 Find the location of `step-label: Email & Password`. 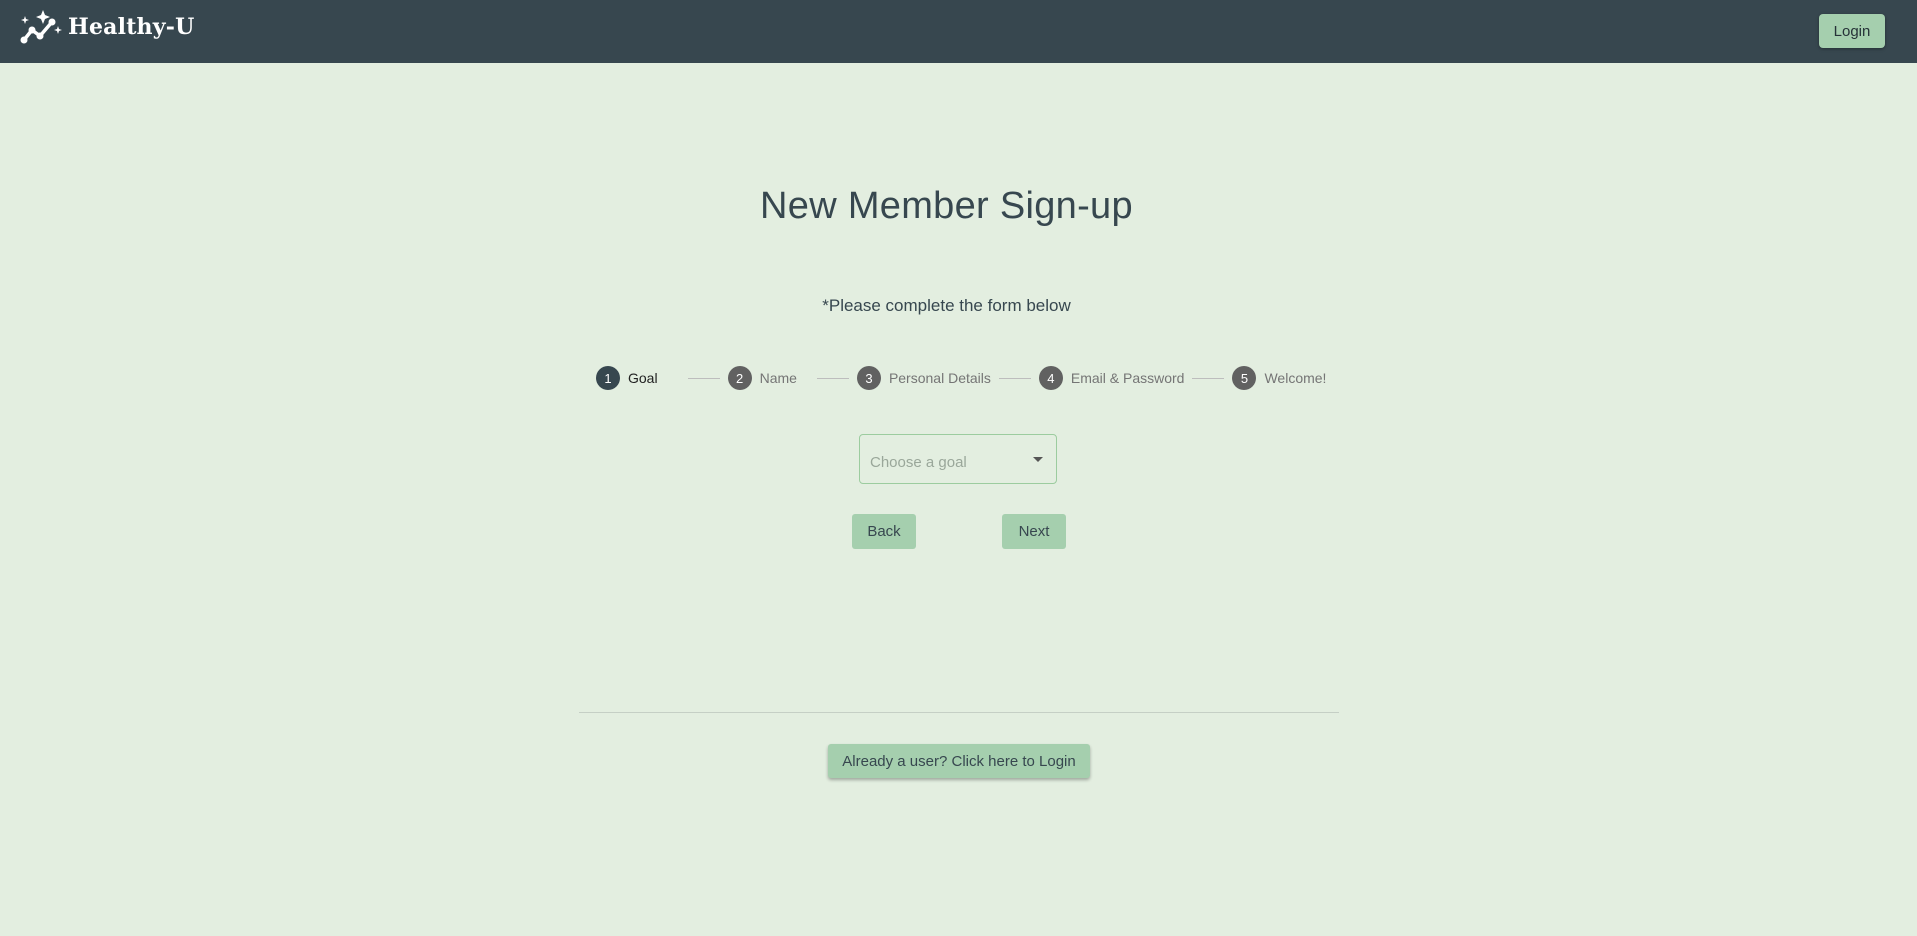

step-label: Email & Password is located at coordinates (1127, 378).